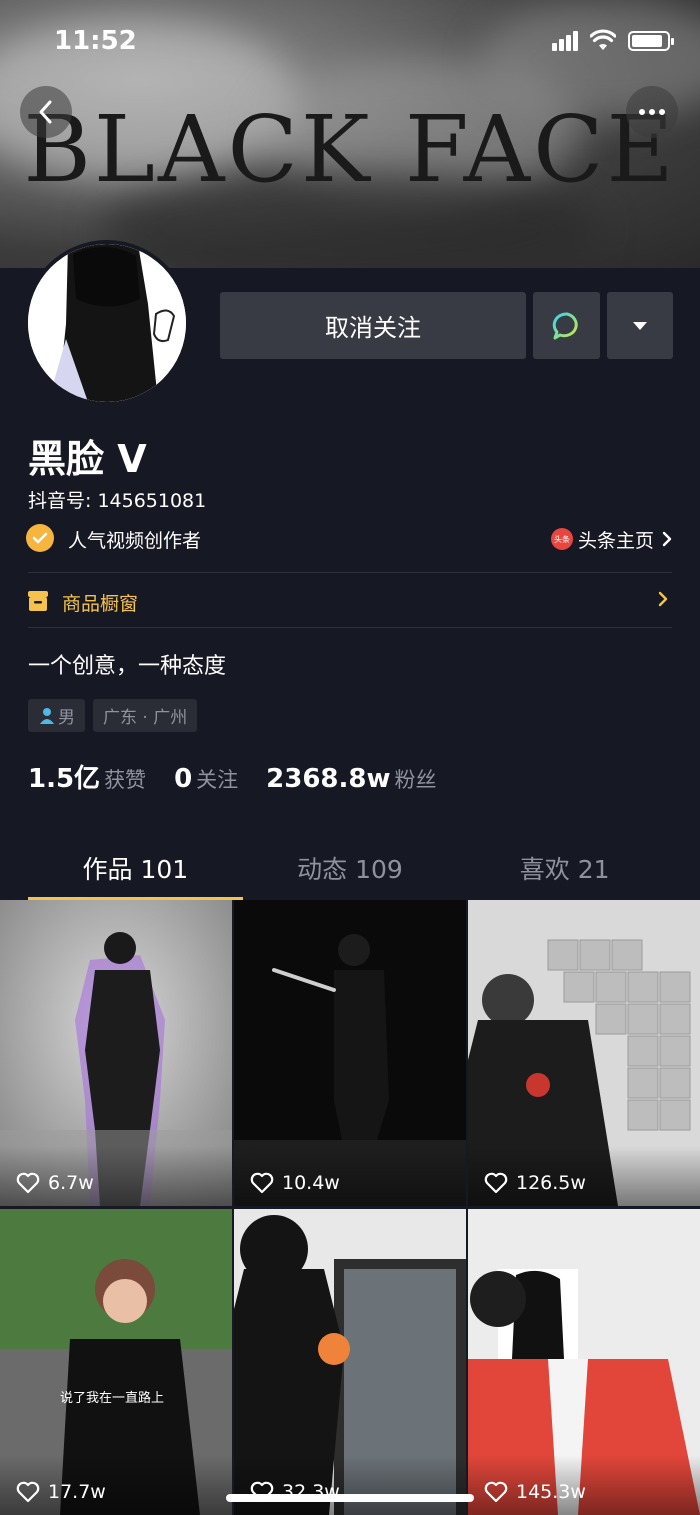  What do you see at coordinates (350, 1053) in the screenshot?
I see `video-thumbnail: 10.4w` at bounding box center [350, 1053].